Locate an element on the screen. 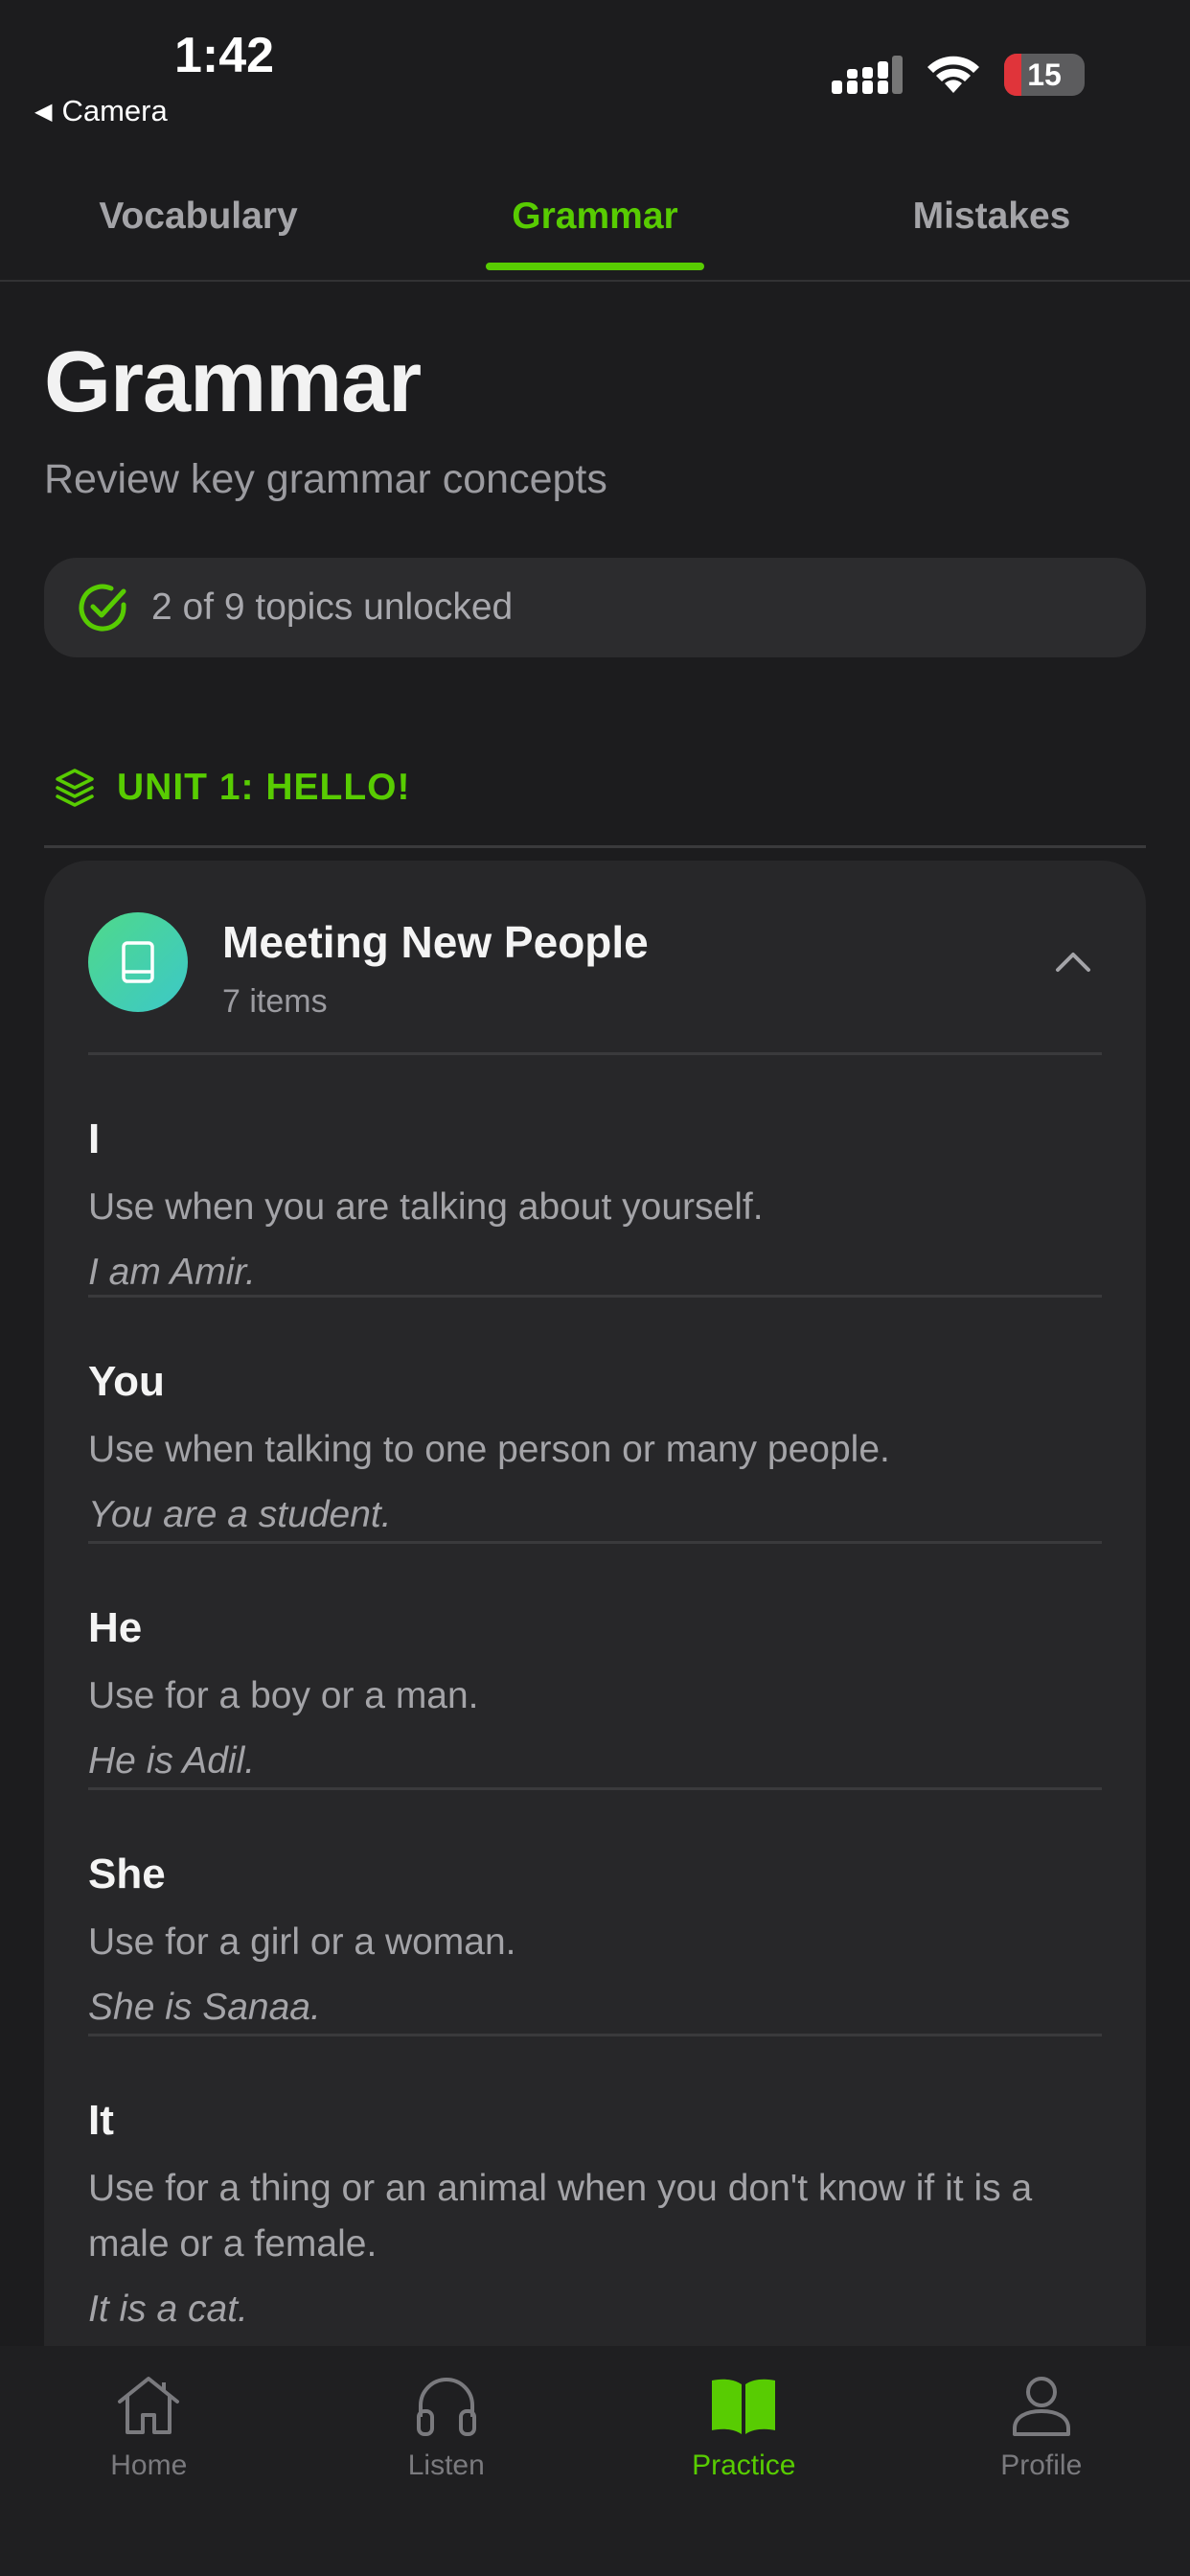 This screenshot has width=1190, height=2576. nav-profile: Profile is located at coordinates (1041, 2471).